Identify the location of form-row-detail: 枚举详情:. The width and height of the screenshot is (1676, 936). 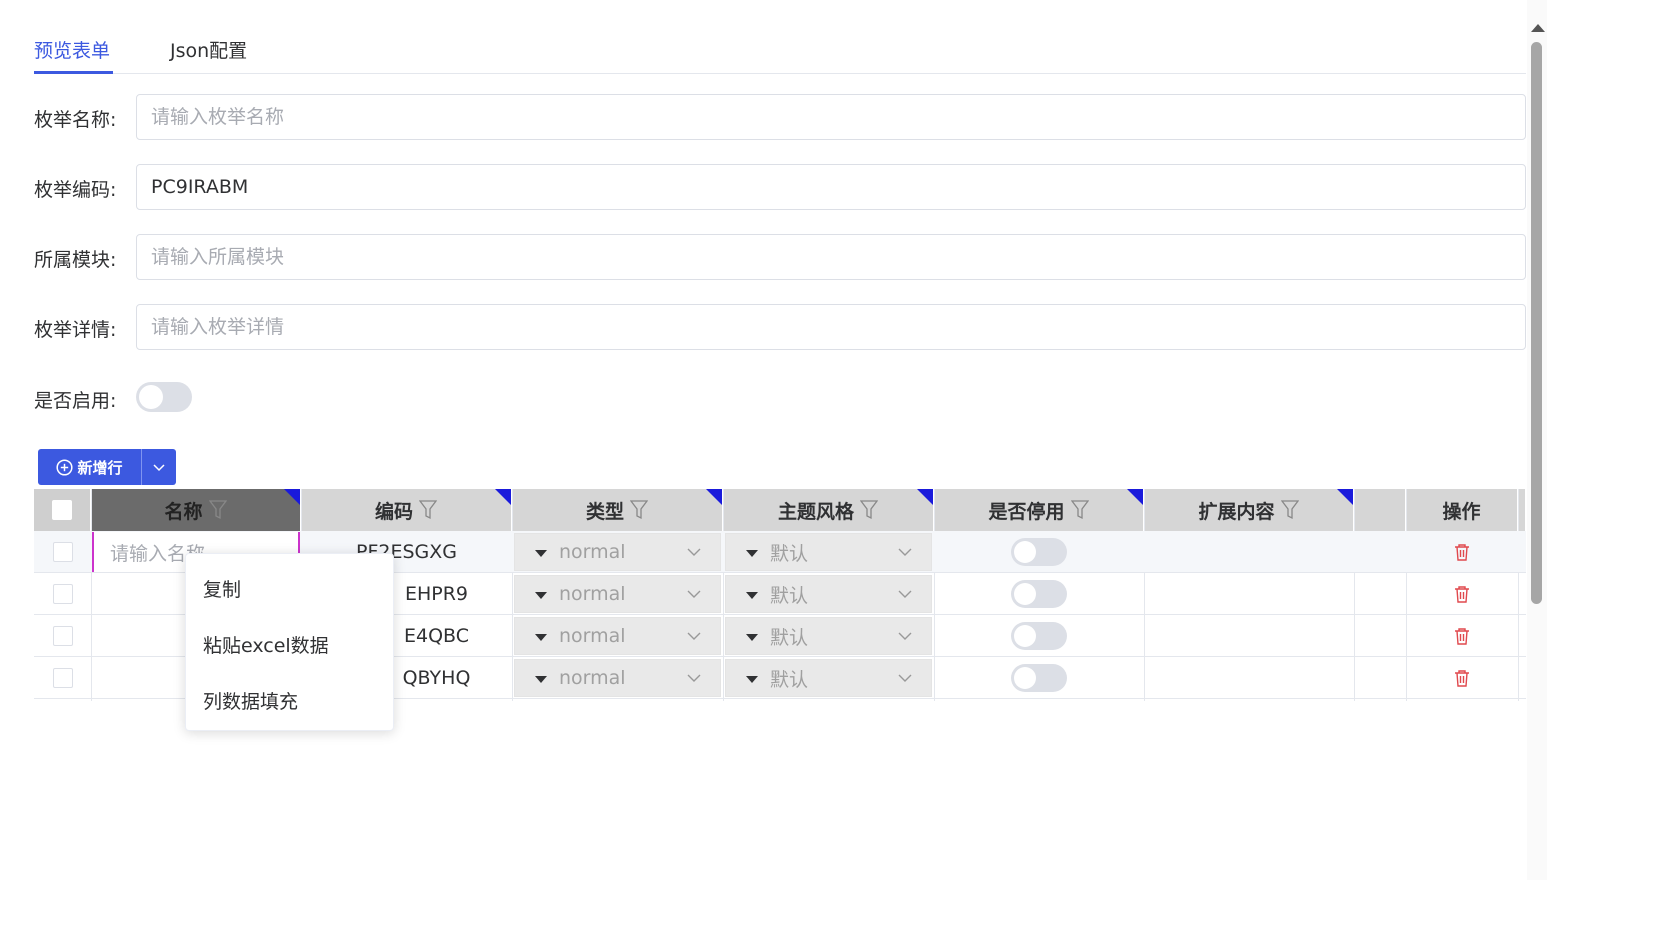
(780, 327).